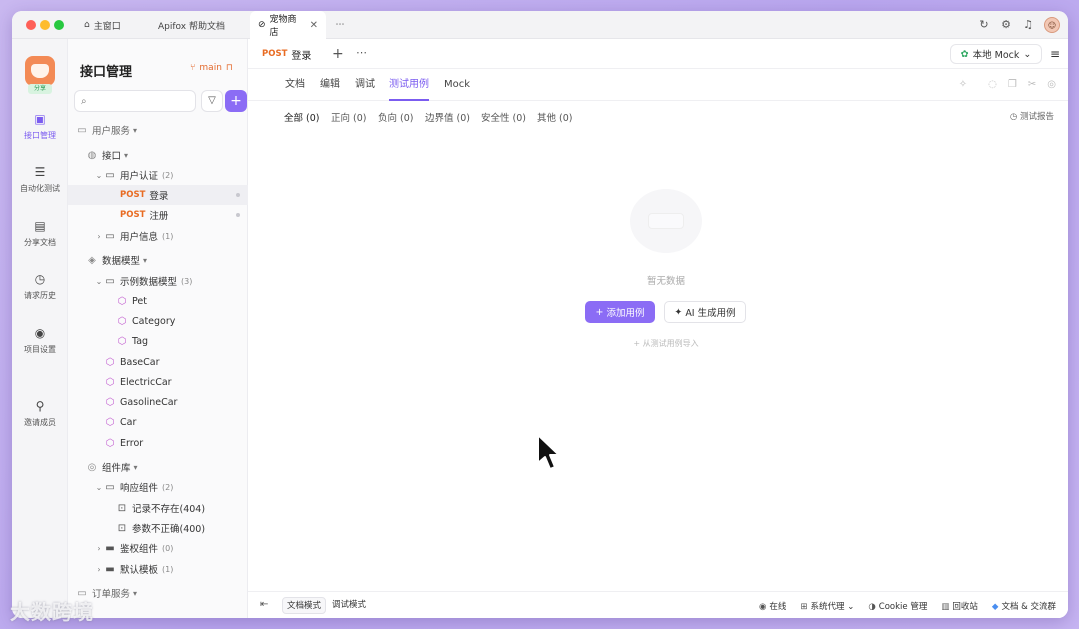 This screenshot has width=1079, height=629. Describe the element at coordinates (139, 488) in the screenshot. I see `tree-label: 响应组件` at that location.